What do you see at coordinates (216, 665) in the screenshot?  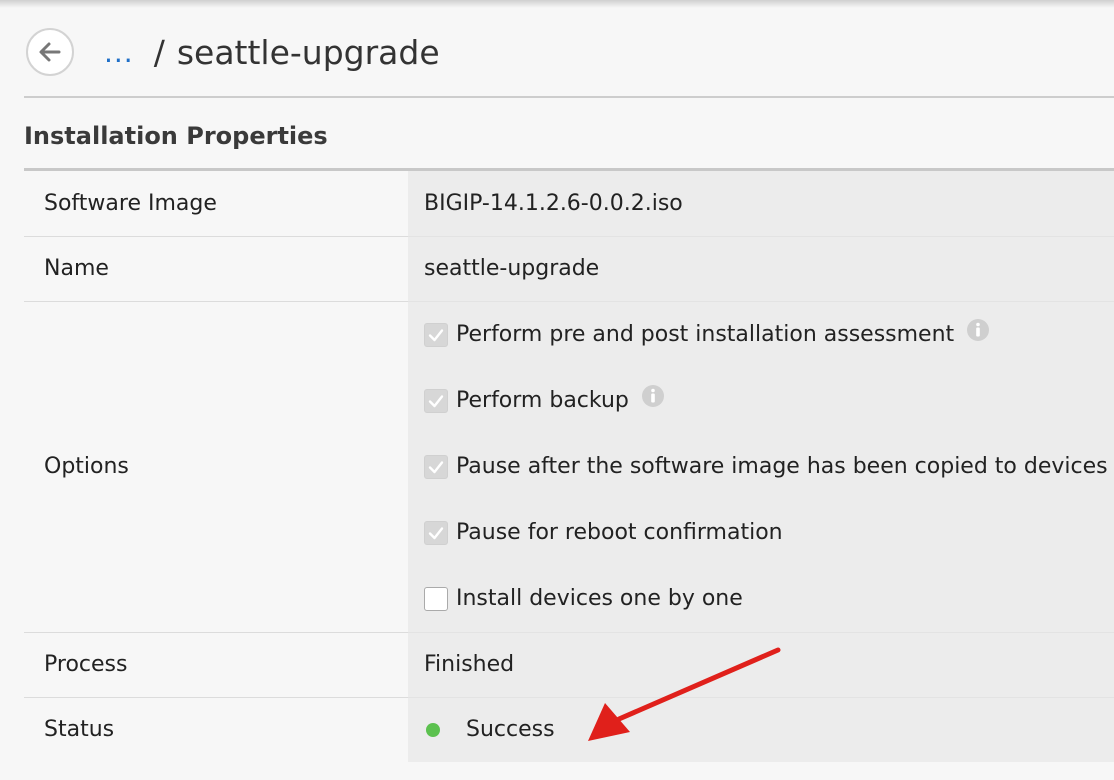 I see `property-label: Process` at bounding box center [216, 665].